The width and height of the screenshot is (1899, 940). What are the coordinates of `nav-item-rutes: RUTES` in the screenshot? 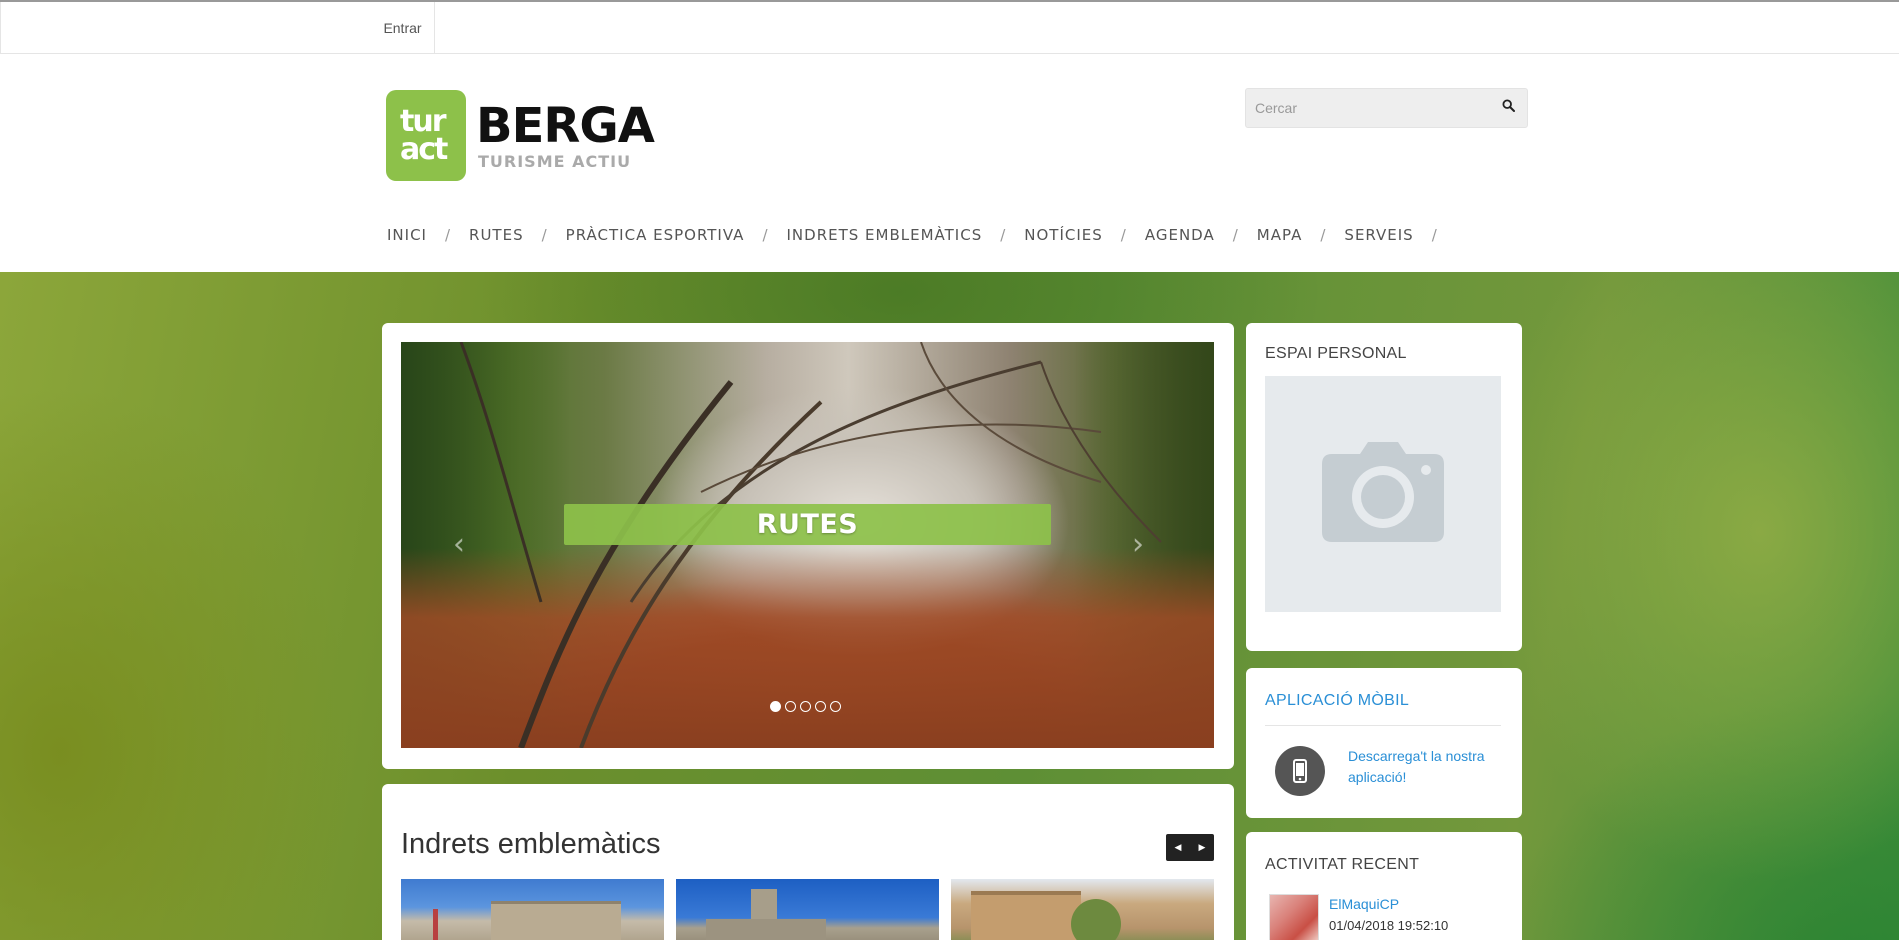 It's located at (496, 235).